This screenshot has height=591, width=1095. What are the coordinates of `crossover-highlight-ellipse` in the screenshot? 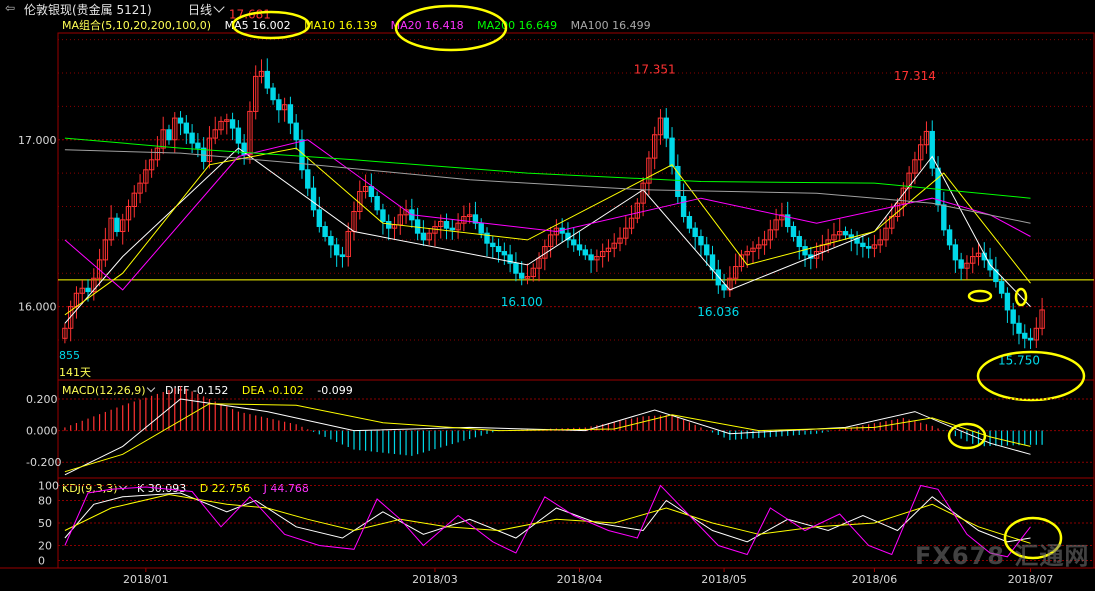 It's located at (980, 296).